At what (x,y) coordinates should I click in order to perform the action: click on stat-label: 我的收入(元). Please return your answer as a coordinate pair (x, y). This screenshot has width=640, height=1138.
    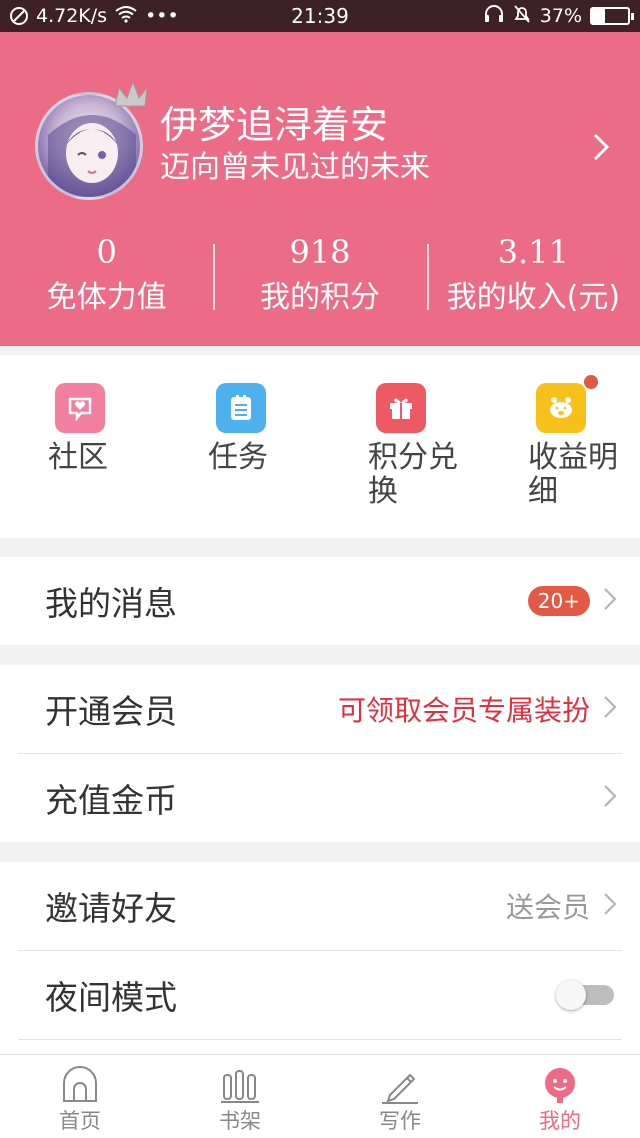
    Looking at the image, I should click on (533, 297).